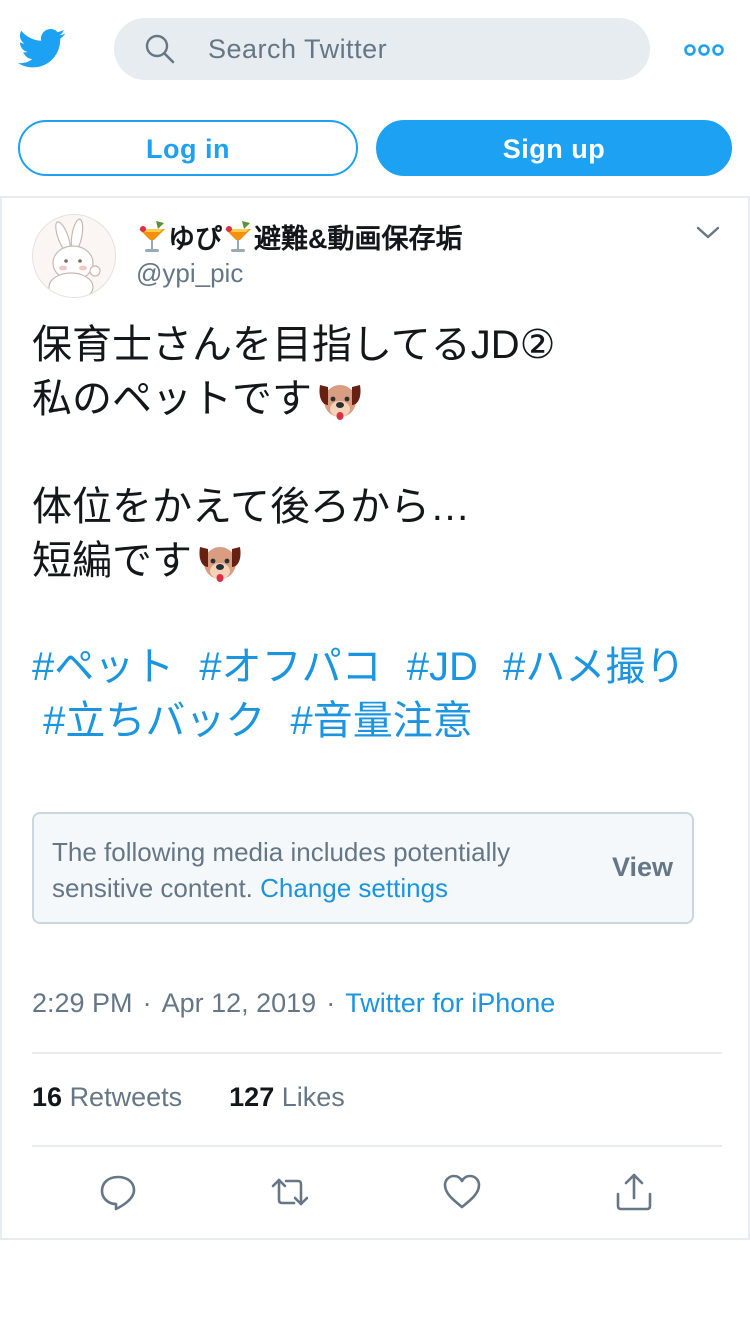  What do you see at coordinates (160, 49) in the screenshot?
I see `search-icon` at bounding box center [160, 49].